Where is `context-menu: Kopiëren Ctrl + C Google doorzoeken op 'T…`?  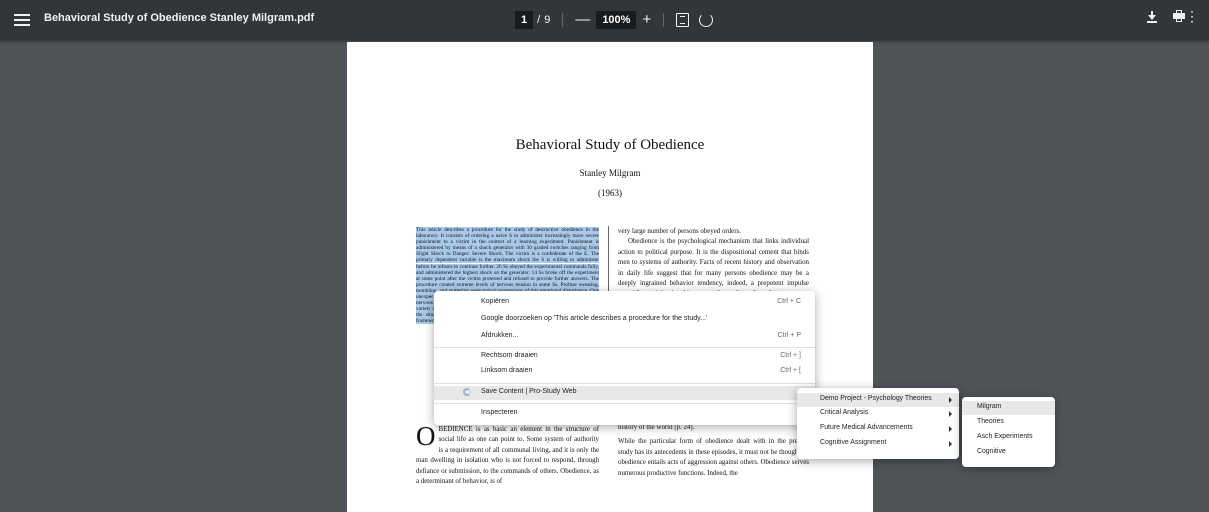 context-menu: Kopiëren Ctrl + C Google doorzoeken op 'T… is located at coordinates (624, 358).